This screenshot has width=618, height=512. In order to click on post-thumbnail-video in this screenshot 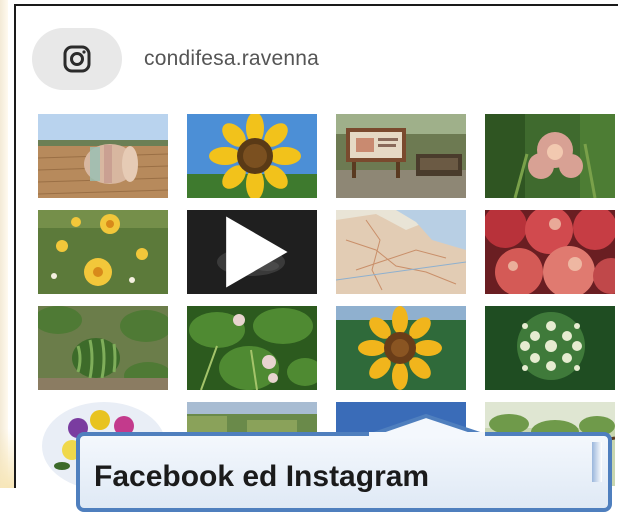, I will do `click(252, 252)`.